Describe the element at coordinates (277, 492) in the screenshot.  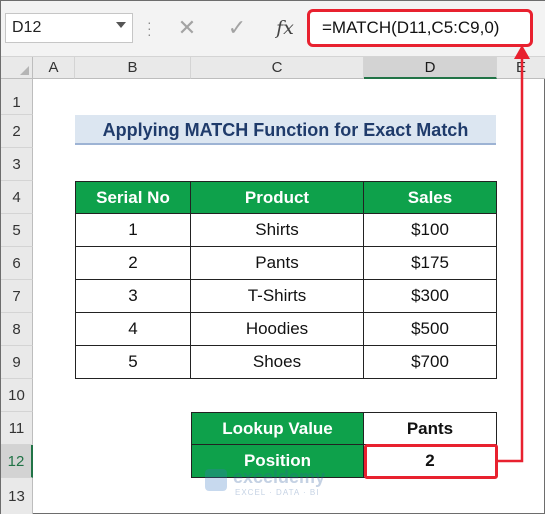
I see `watermark-tagline: EXCEL · DATA · BI` at that location.